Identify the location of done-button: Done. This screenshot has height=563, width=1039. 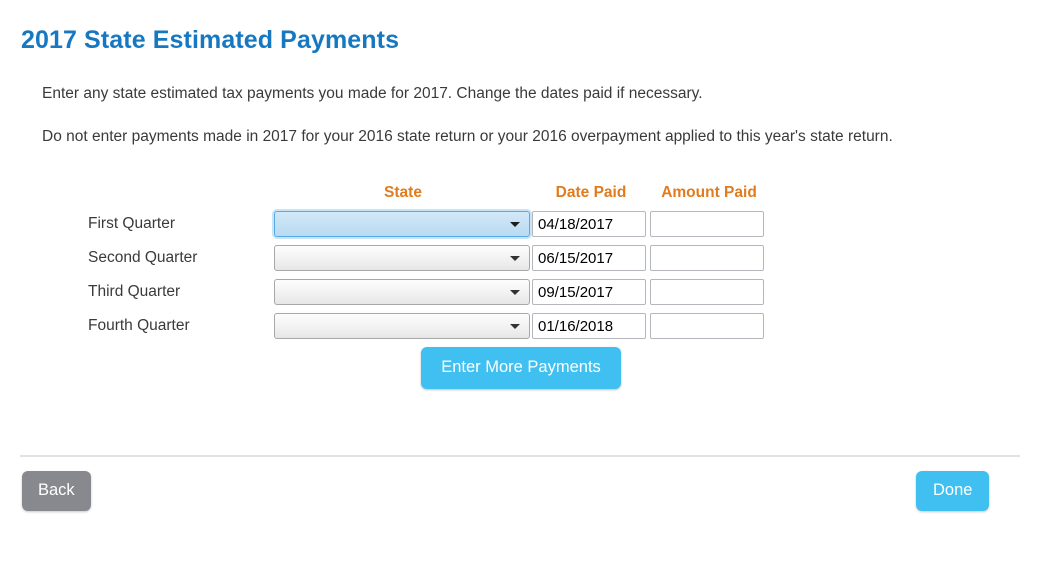
(953, 491).